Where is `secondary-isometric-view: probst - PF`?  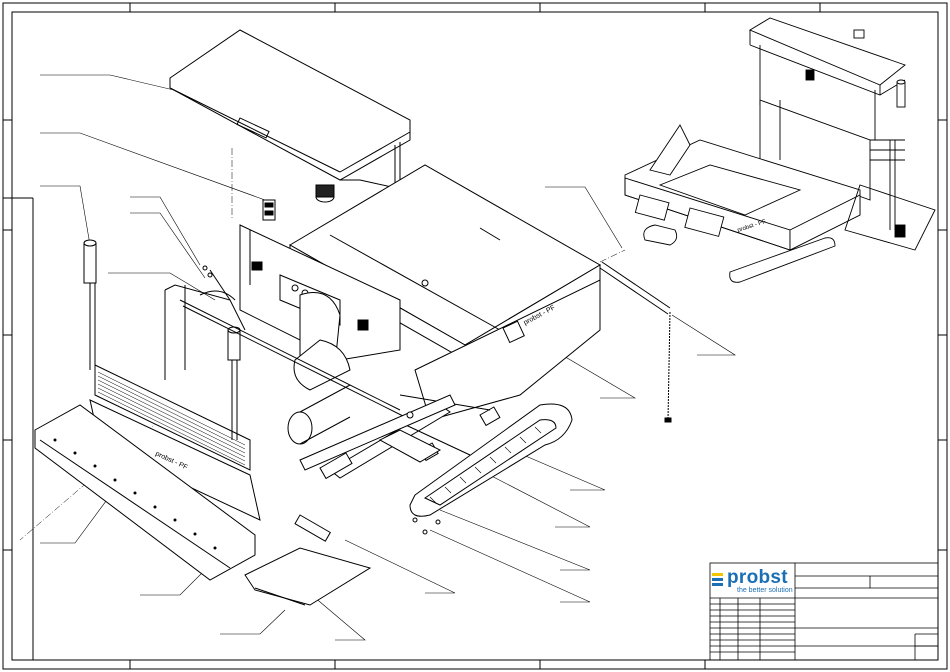
secondary-isometric-view: probst - PF is located at coordinates (780, 150).